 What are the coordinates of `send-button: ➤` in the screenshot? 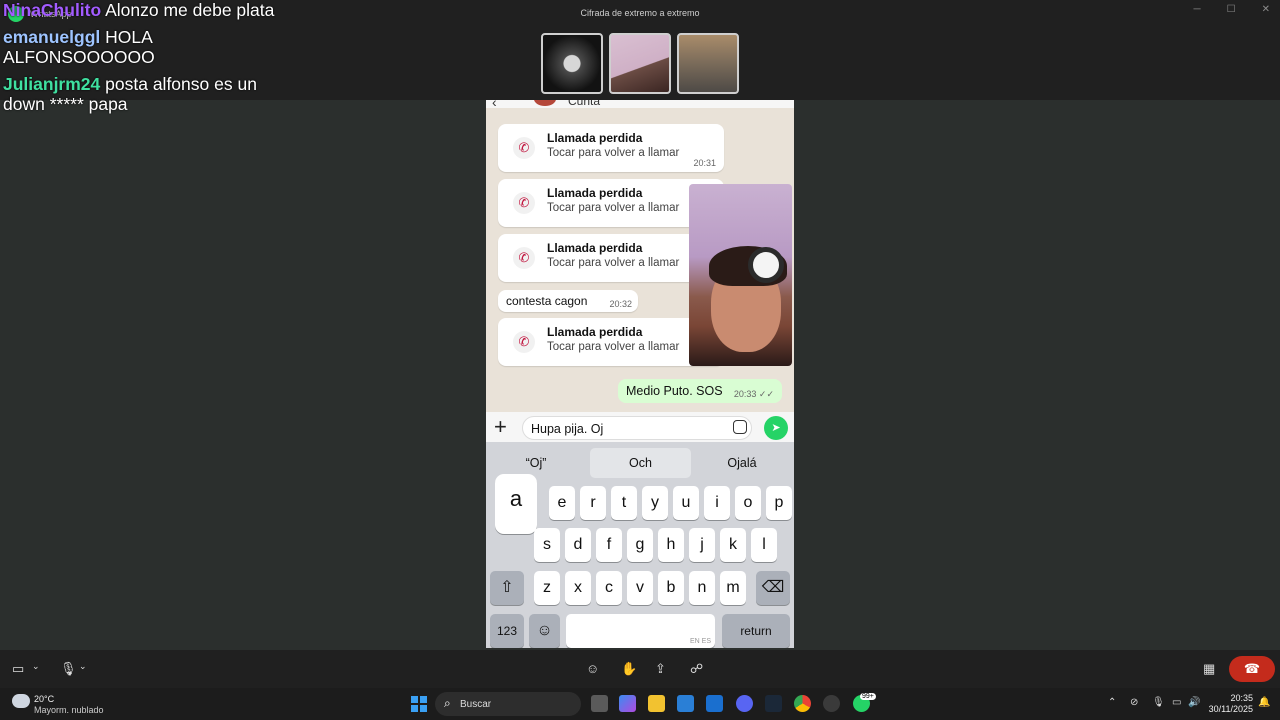 It's located at (776, 428).